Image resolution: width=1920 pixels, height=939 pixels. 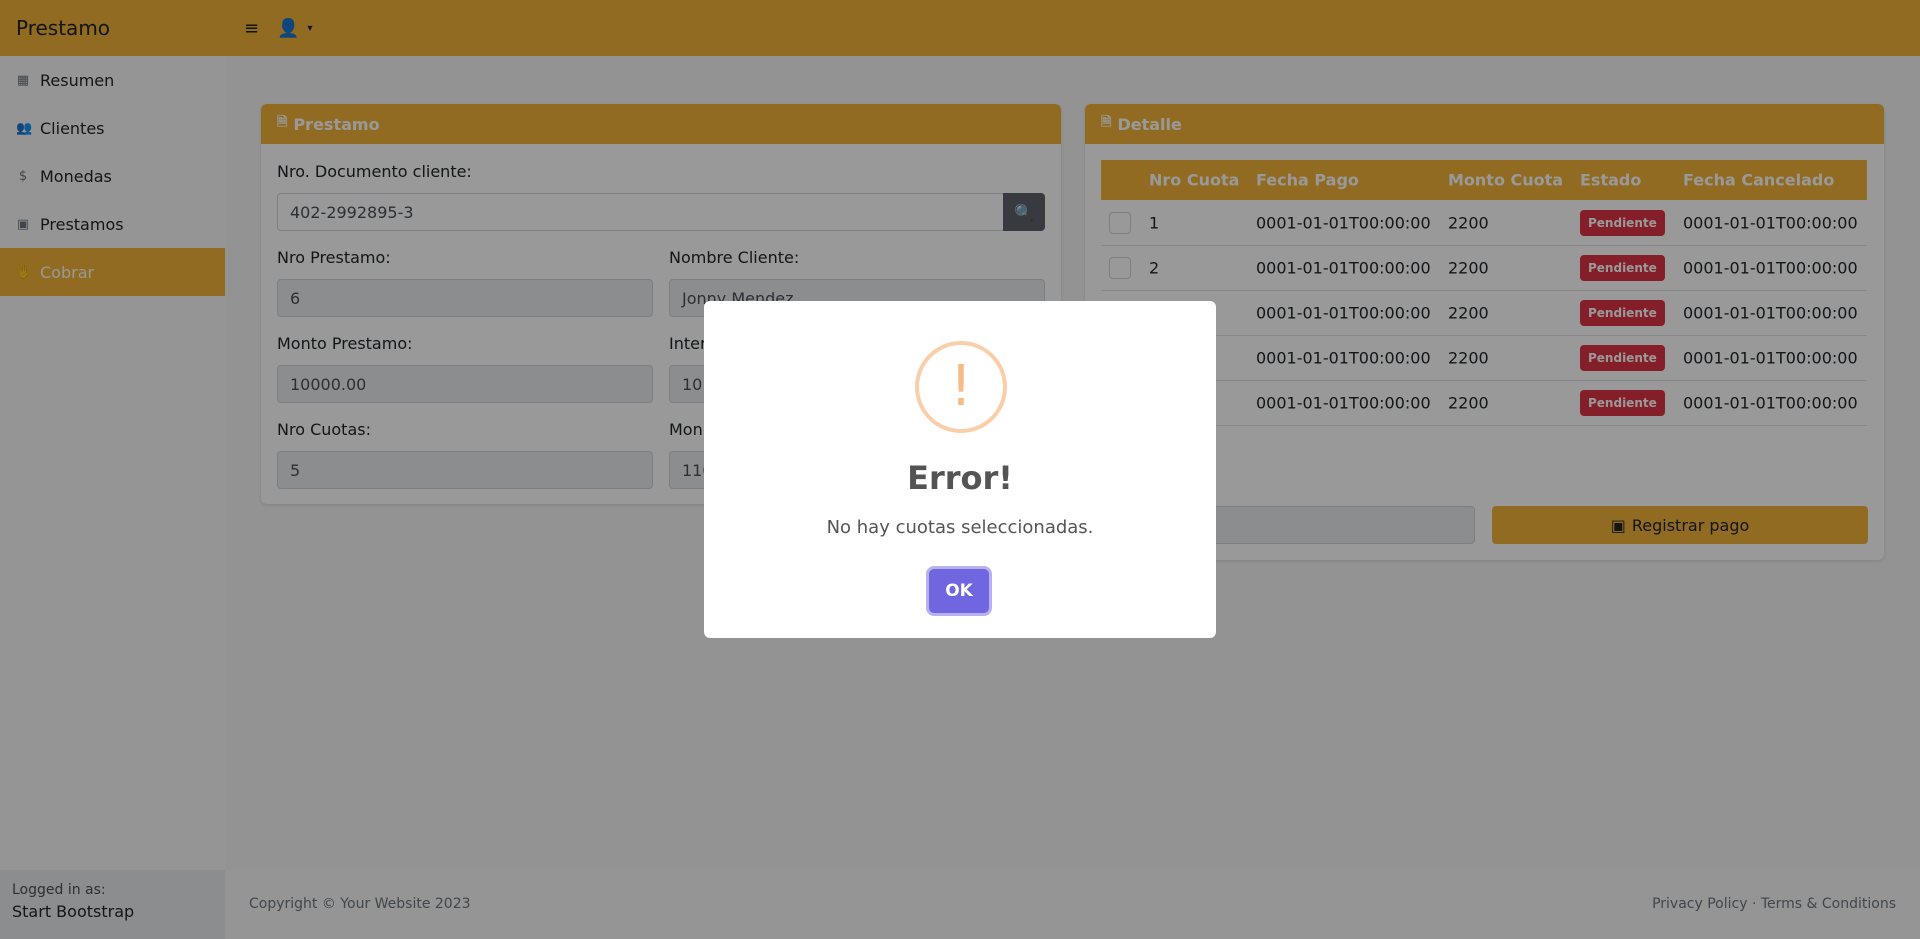 What do you see at coordinates (959, 591) in the screenshot?
I see `ok-button: OK` at bounding box center [959, 591].